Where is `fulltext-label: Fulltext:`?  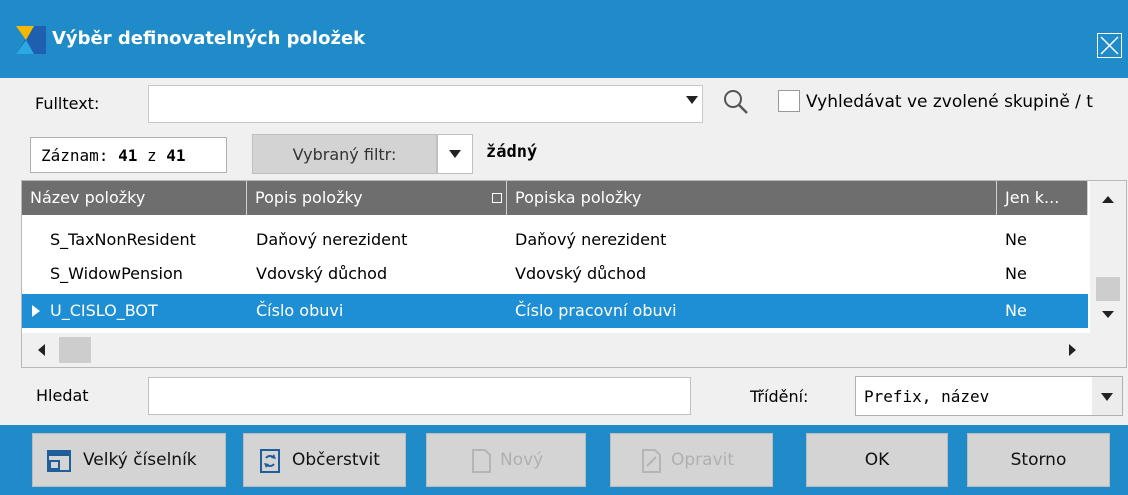 fulltext-label: Fulltext: is located at coordinates (67, 103).